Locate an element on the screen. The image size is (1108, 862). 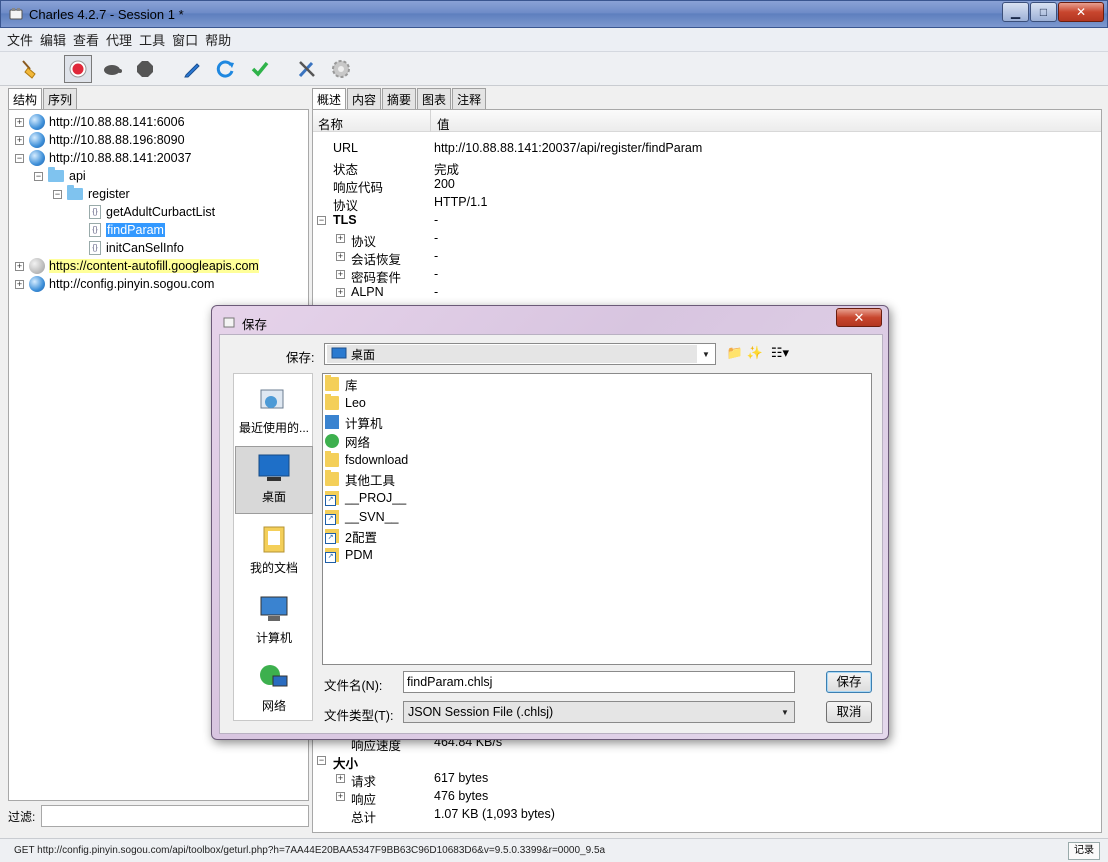
filetype-select: JSON Session File (.chlsj) ▼ is located at coordinates (599, 712).